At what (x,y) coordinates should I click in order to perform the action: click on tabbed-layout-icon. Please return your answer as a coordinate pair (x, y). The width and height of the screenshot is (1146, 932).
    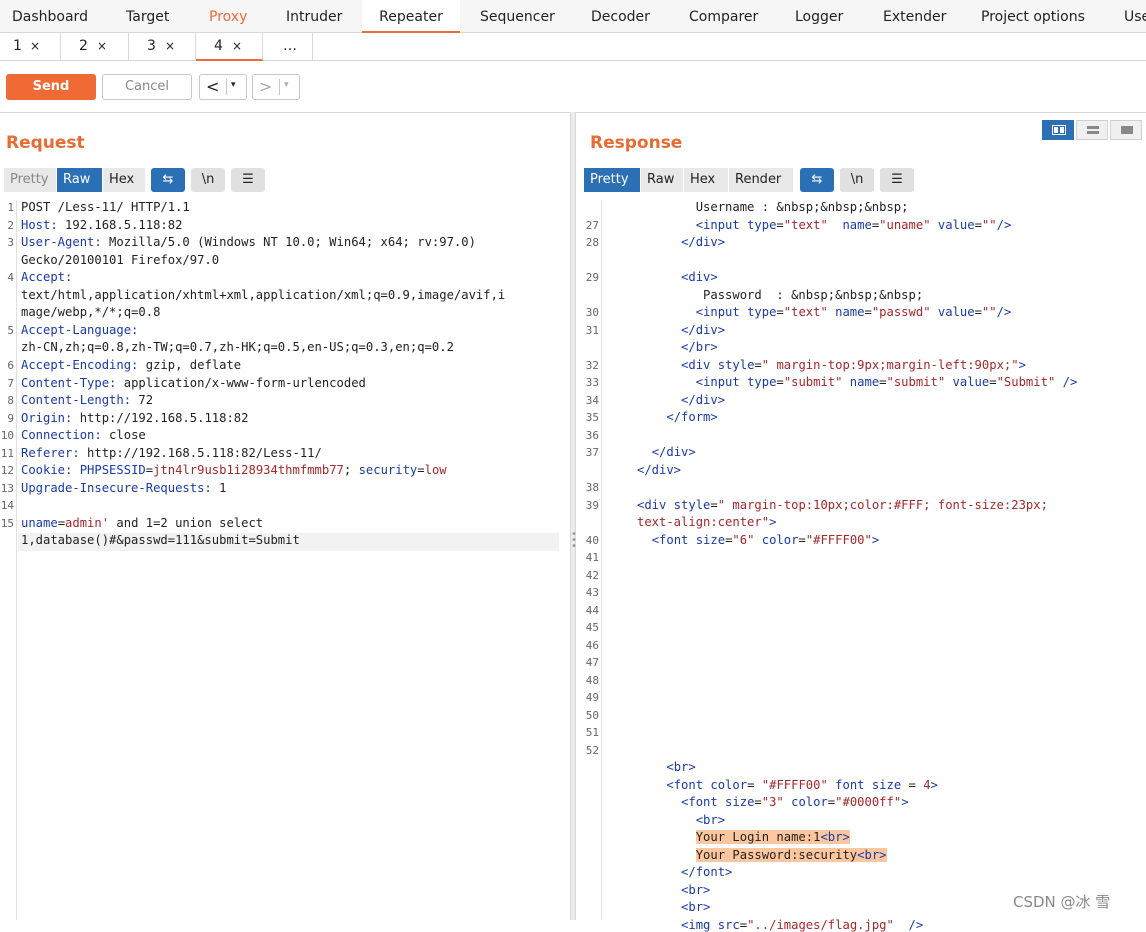
    Looking at the image, I should click on (1126, 130).